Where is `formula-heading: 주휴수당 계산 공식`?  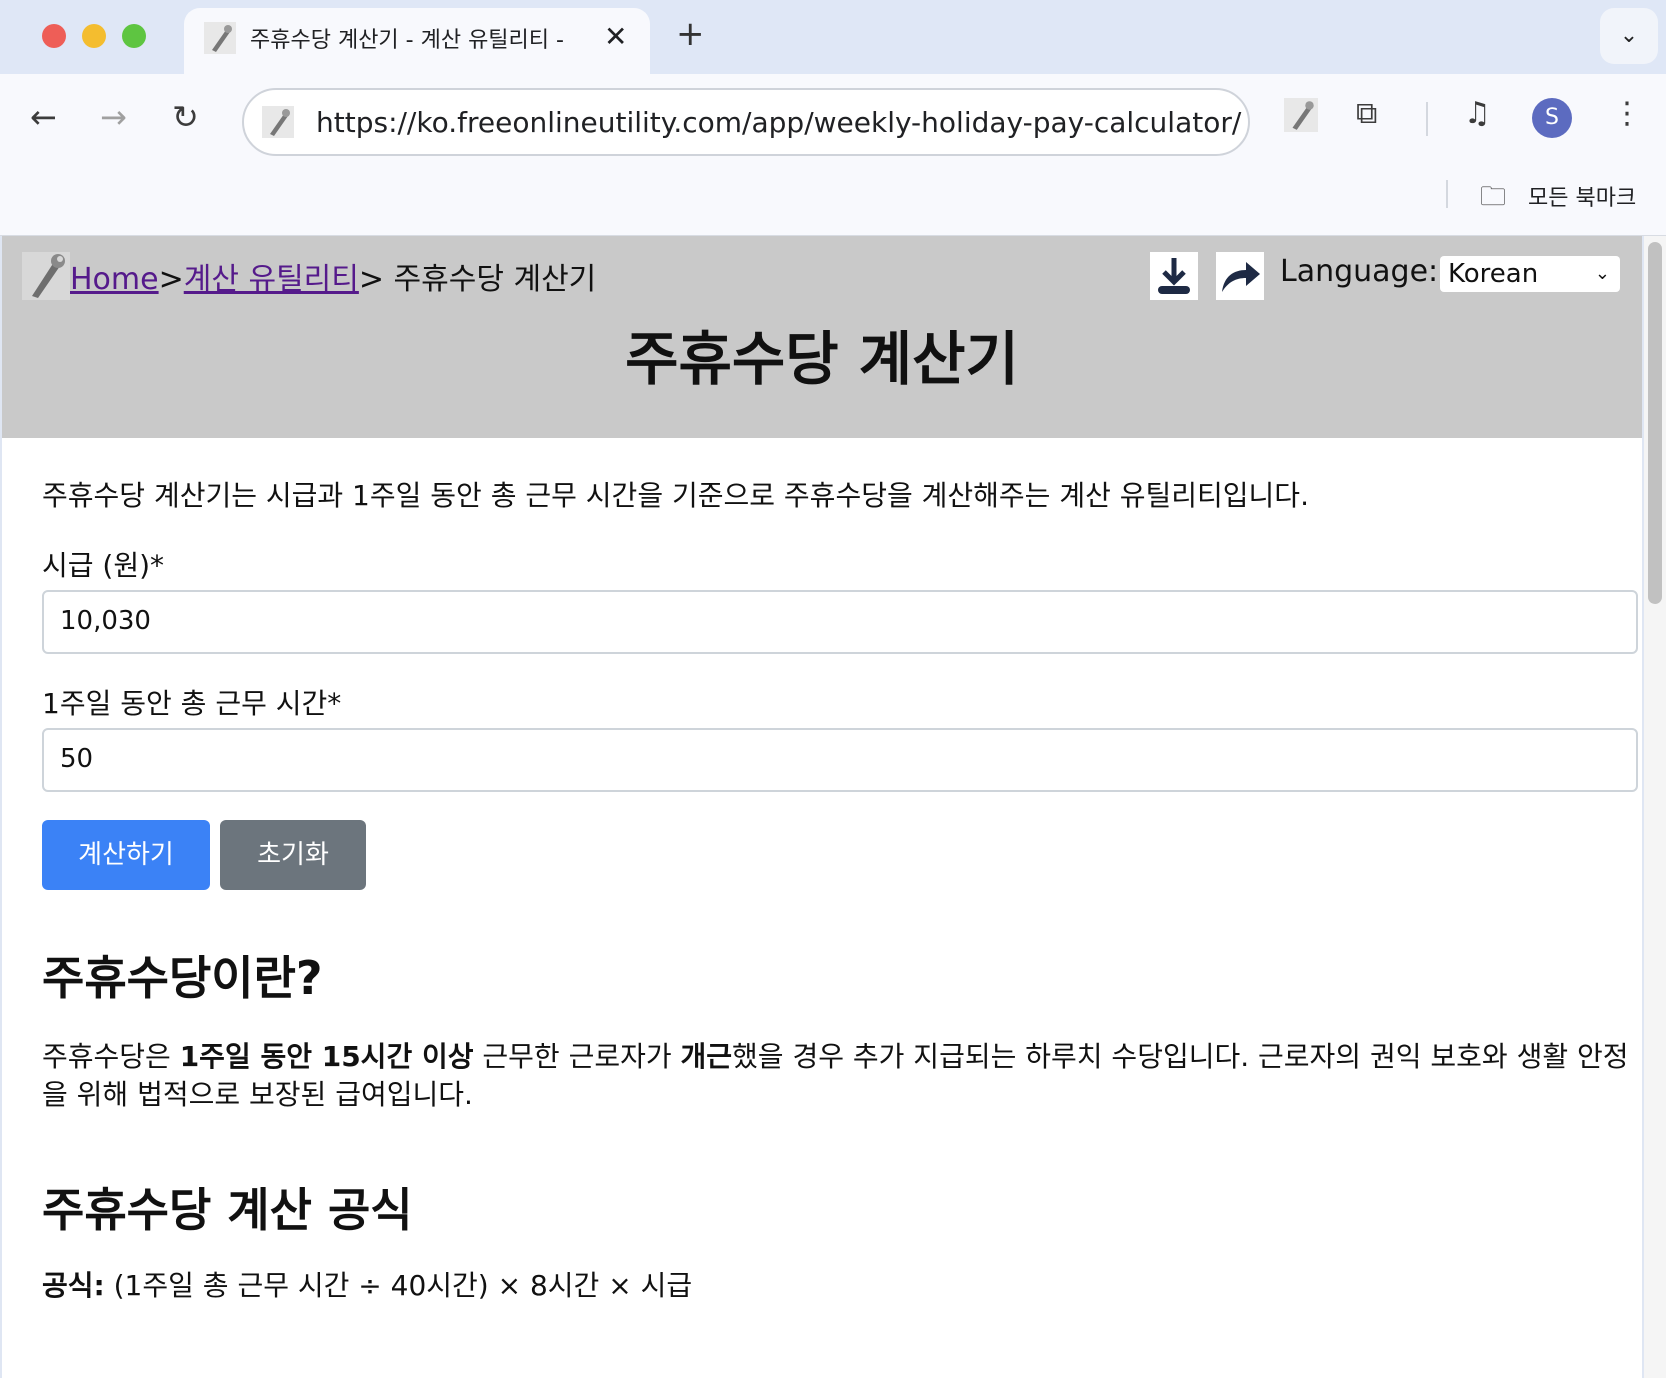 formula-heading: 주휴수당 계산 공식 is located at coordinates (227, 1210).